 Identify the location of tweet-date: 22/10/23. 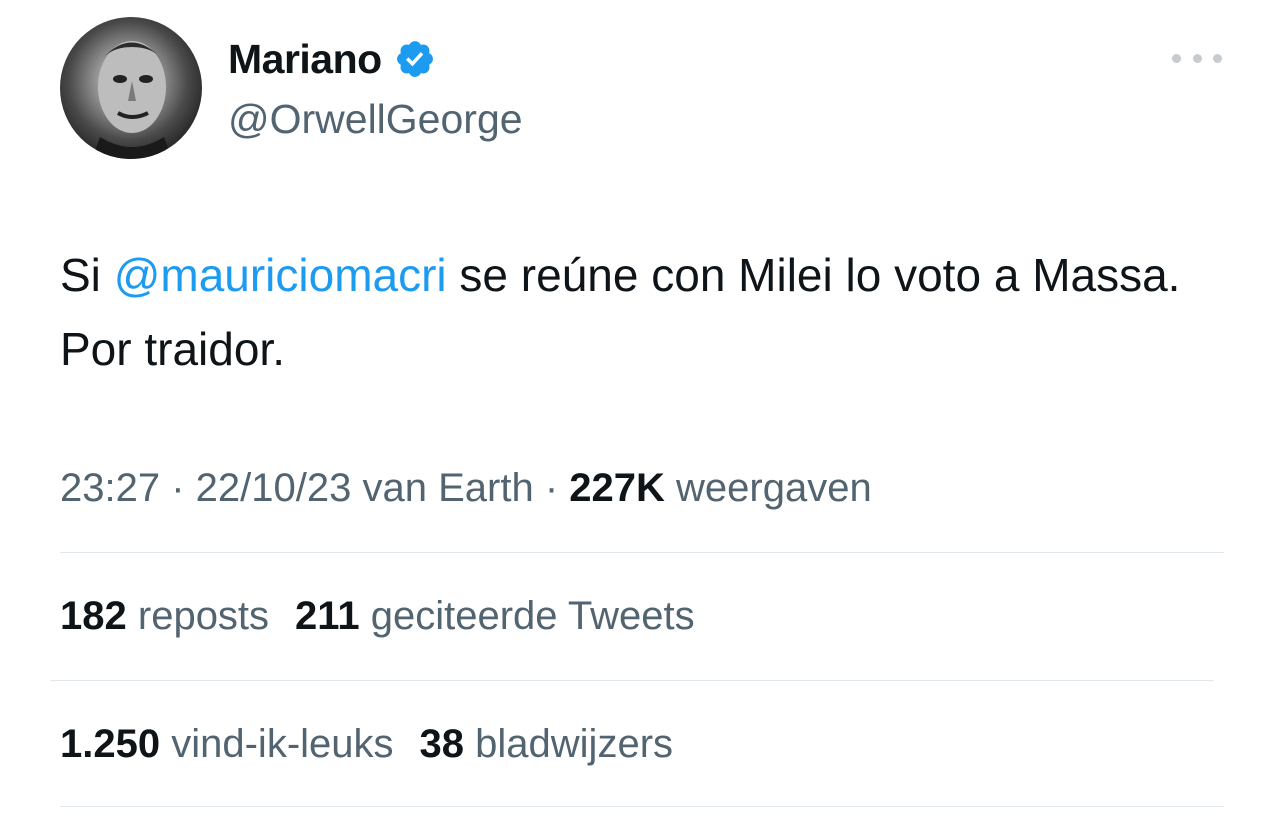
(274, 488).